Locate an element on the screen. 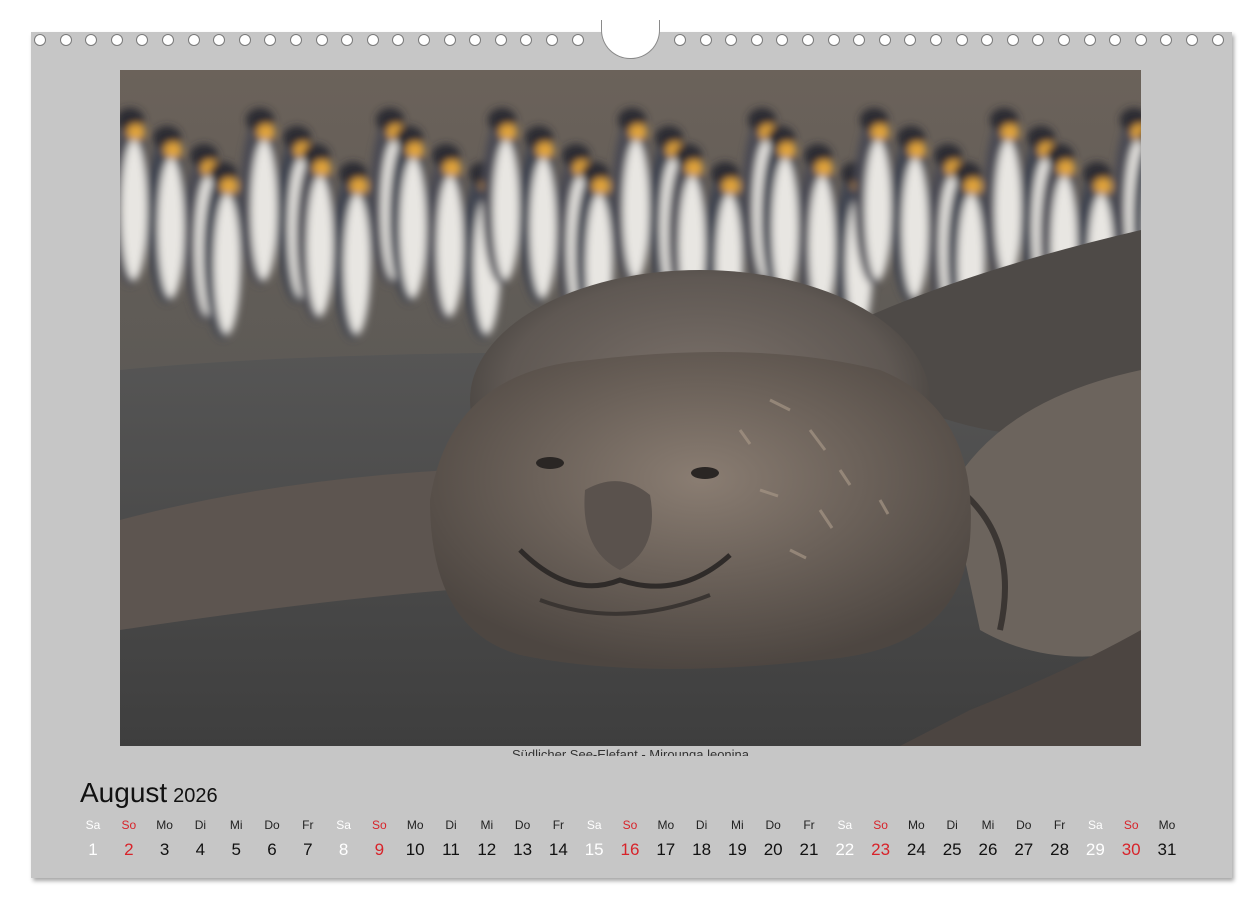 The height and width of the screenshot is (908, 1260). date-number: 29 is located at coordinates (1095, 849).